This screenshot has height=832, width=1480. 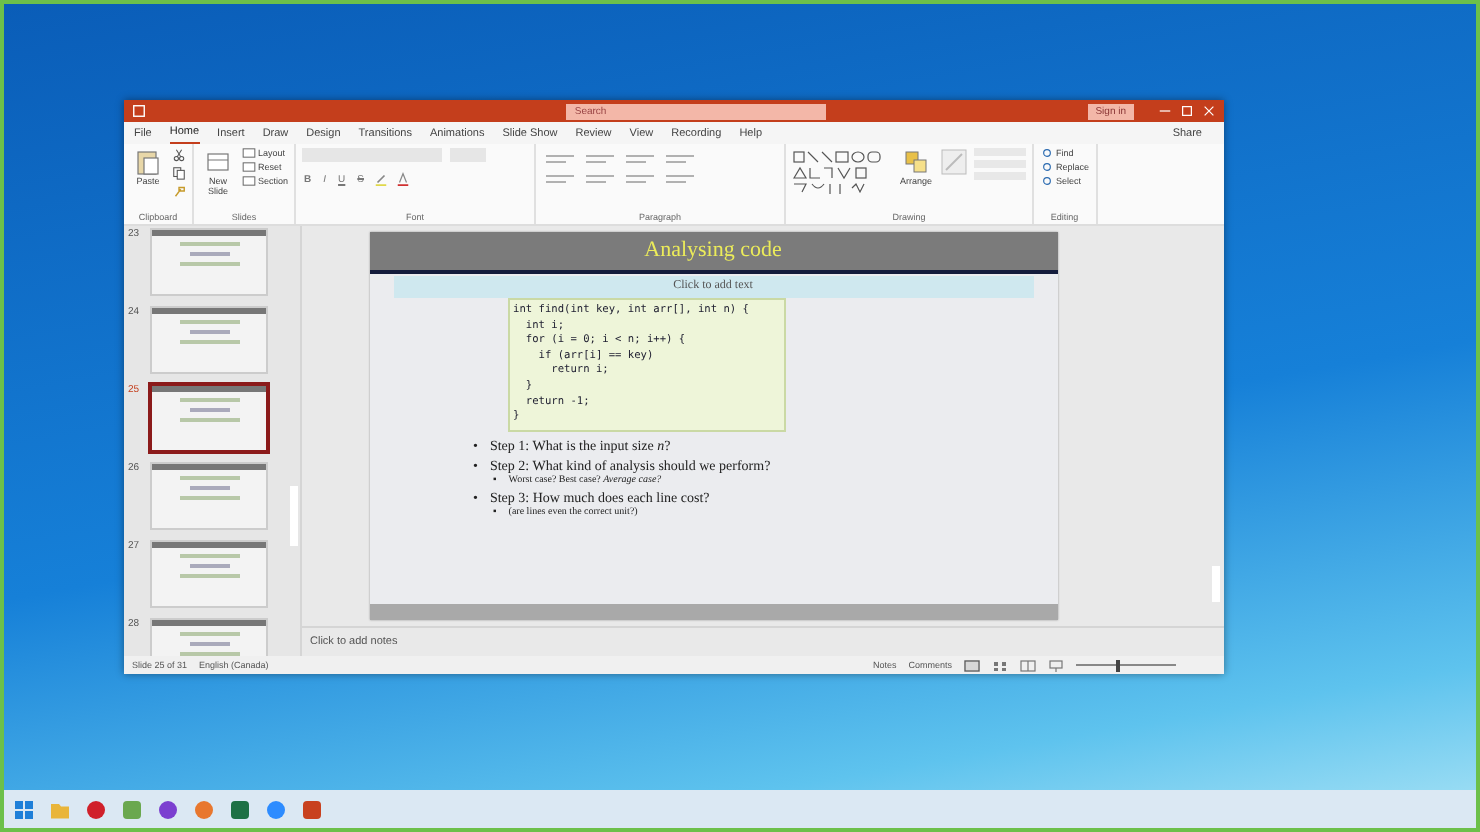 I want to click on highlighter-icon, so click(x=381, y=179).